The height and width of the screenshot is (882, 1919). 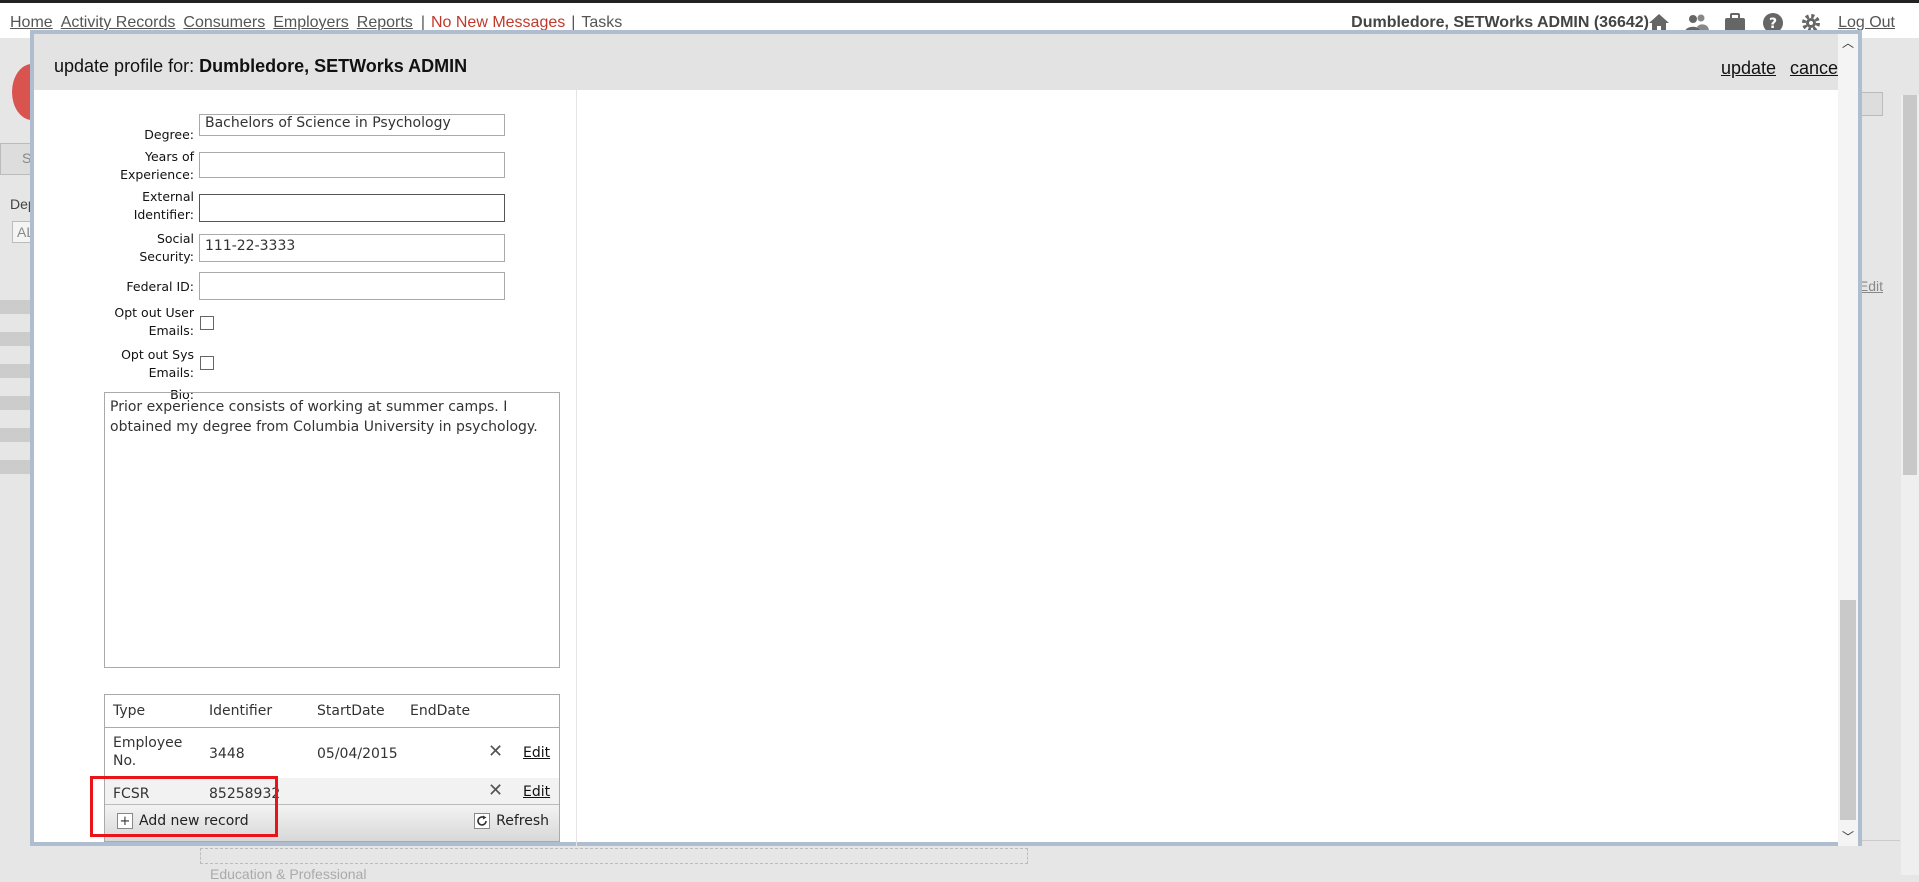 What do you see at coordinates (1870, 286) in the screenshot?
I see `background-edit-link: Edit` at bounding box center [1870, 286].